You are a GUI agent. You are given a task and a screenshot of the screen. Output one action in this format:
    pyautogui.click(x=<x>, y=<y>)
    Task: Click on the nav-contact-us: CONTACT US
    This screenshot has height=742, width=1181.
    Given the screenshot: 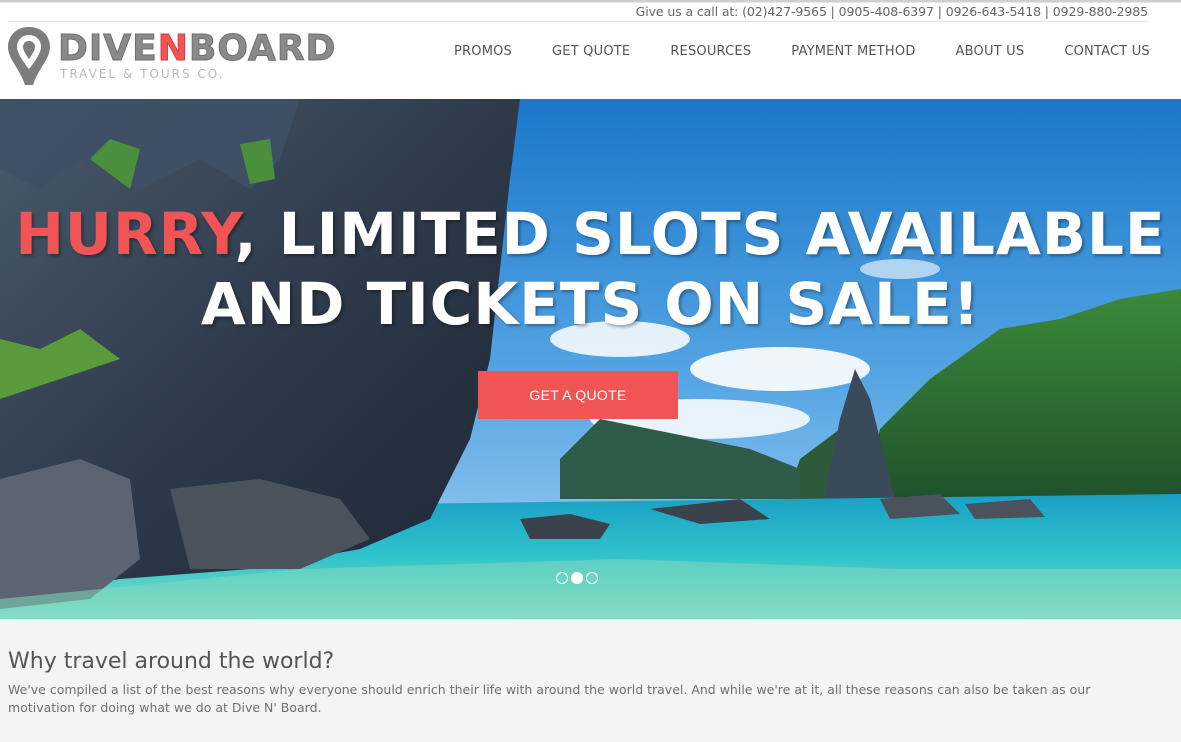 What is the action you would take?
    pyautogui.click(x=1107, y=51)
    